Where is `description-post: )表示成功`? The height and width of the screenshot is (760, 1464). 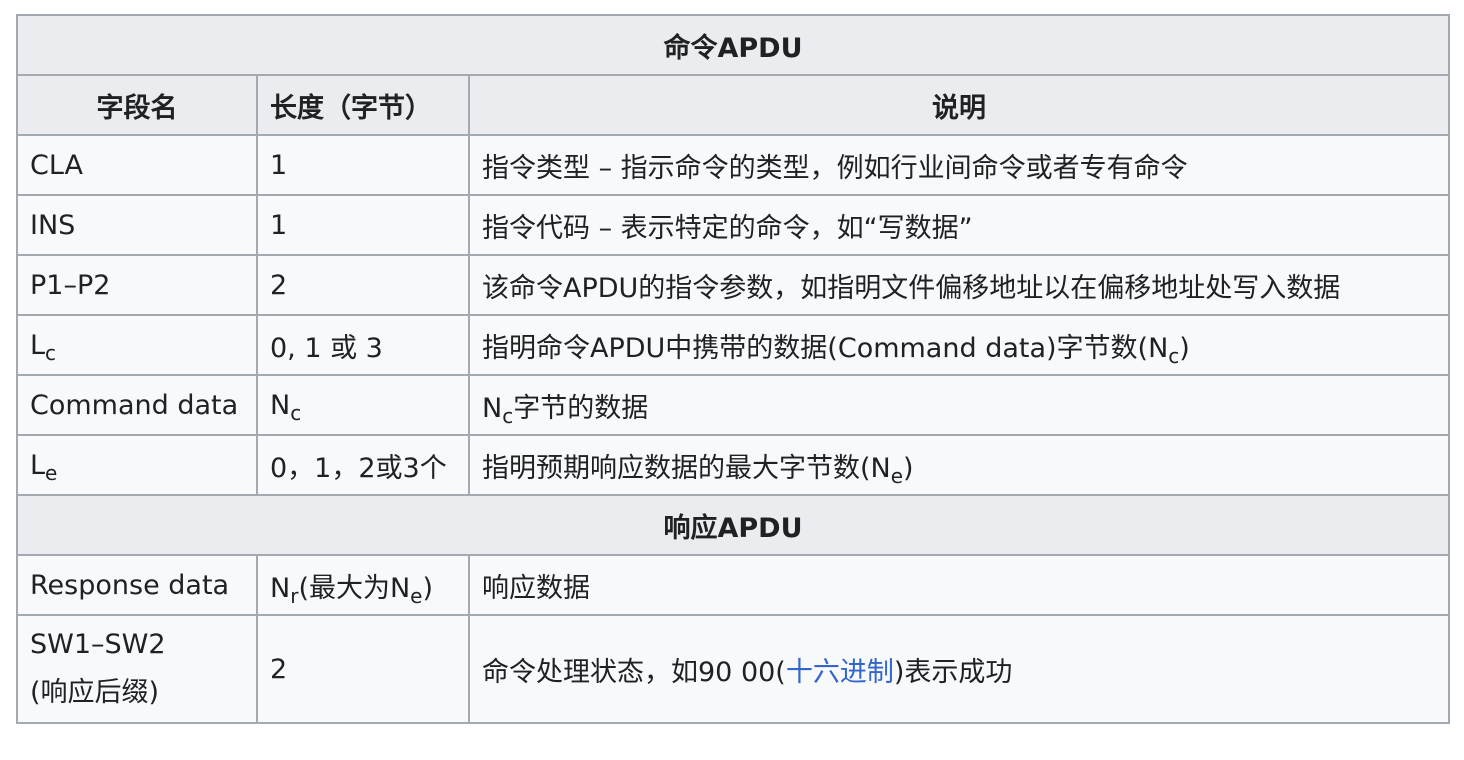
description-post: )表示成功 is located at coordinates (953, 672).